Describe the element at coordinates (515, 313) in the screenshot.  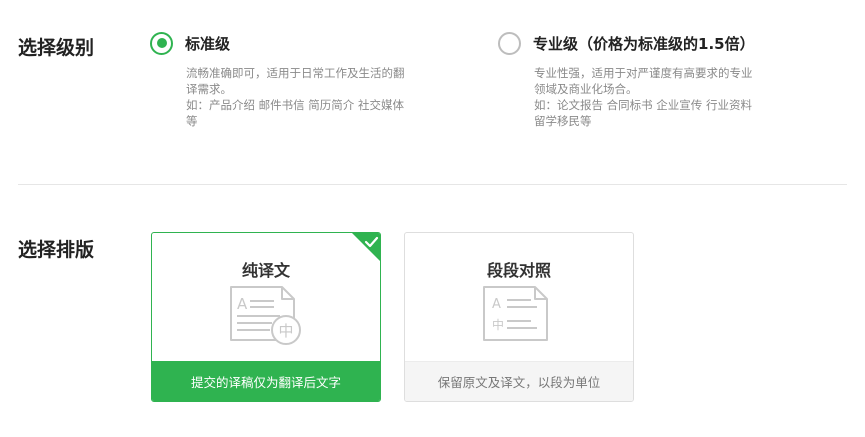
I see `bilingual-document-icon: A 中` at that location.